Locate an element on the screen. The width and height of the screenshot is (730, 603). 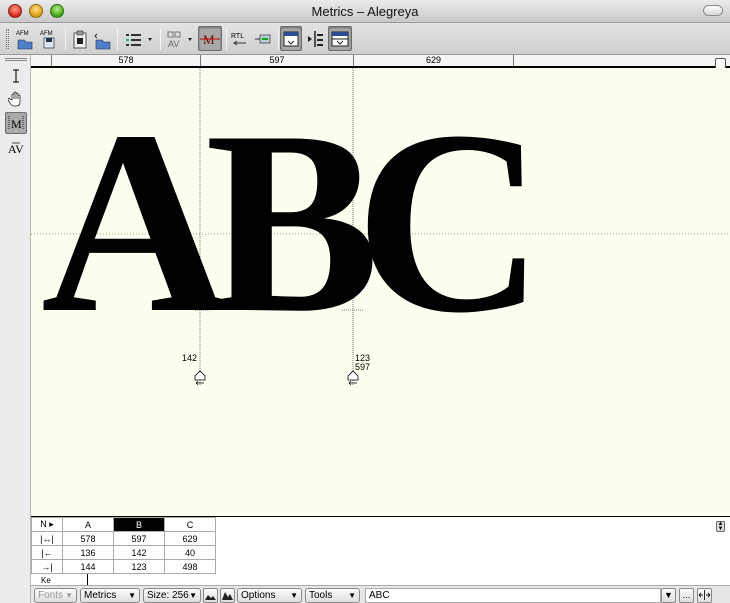
table-cell: 40 is located at coordinates (190, 552).